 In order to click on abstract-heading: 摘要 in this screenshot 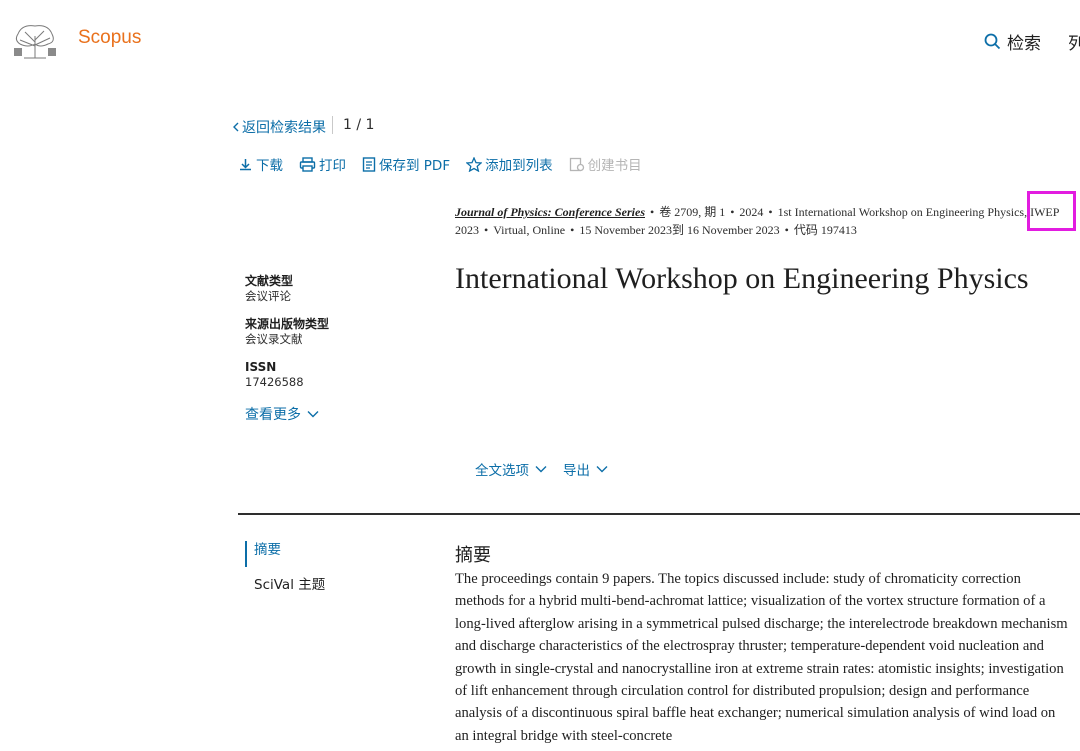, I will do `click(473, 555)`.